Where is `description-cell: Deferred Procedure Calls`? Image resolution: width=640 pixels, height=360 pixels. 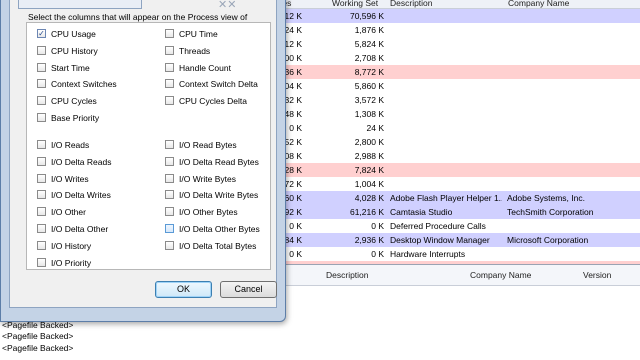
description-cell: Deferred Procedure Calls is located at coordinates (438, 226).